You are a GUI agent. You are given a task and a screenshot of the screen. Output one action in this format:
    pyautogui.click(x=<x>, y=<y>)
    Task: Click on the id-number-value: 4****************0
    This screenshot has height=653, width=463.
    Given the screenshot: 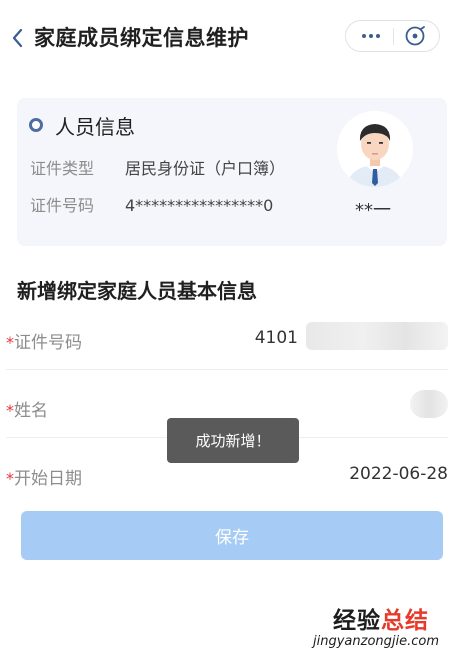 What is the action you would take?
    pyautogui.click(x=199, y=205)
    